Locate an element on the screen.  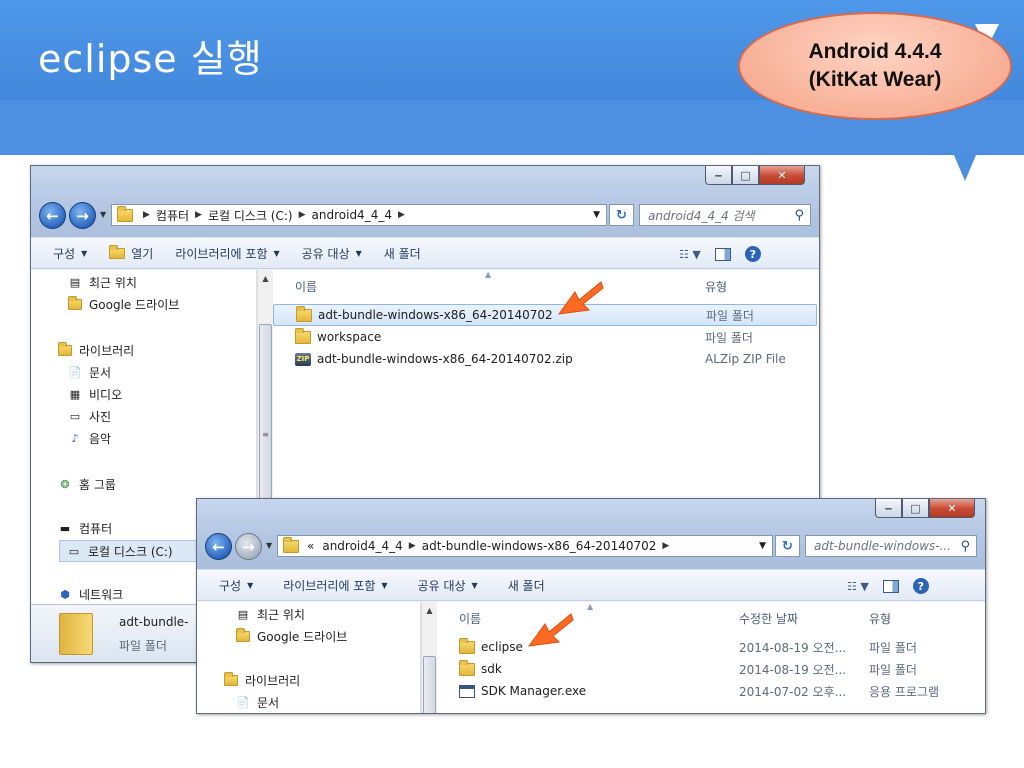
address-bar: ▶ 컴퓨터 ▶ 로컬 디스크 (C:) ▶ android4_4_4 ▶ ▼ is located at coordinates (359, 215).